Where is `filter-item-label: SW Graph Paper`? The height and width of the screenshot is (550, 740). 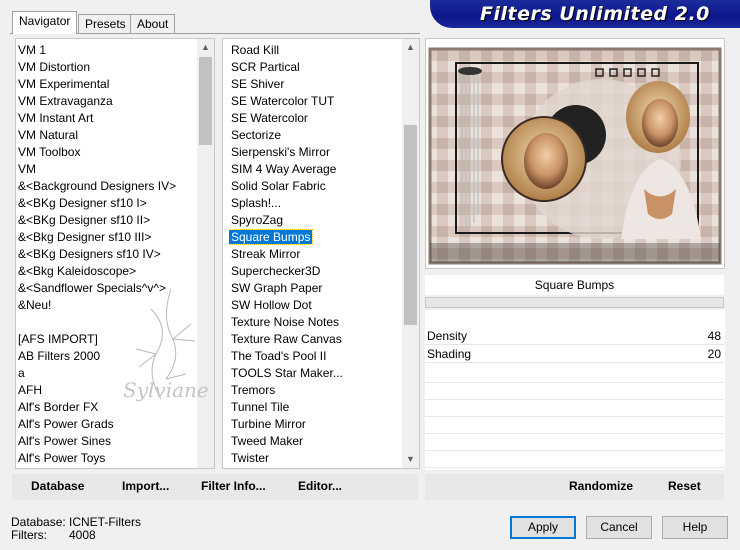
filter-item-label: SW Graph Paper is located at coordinates (277, 288).